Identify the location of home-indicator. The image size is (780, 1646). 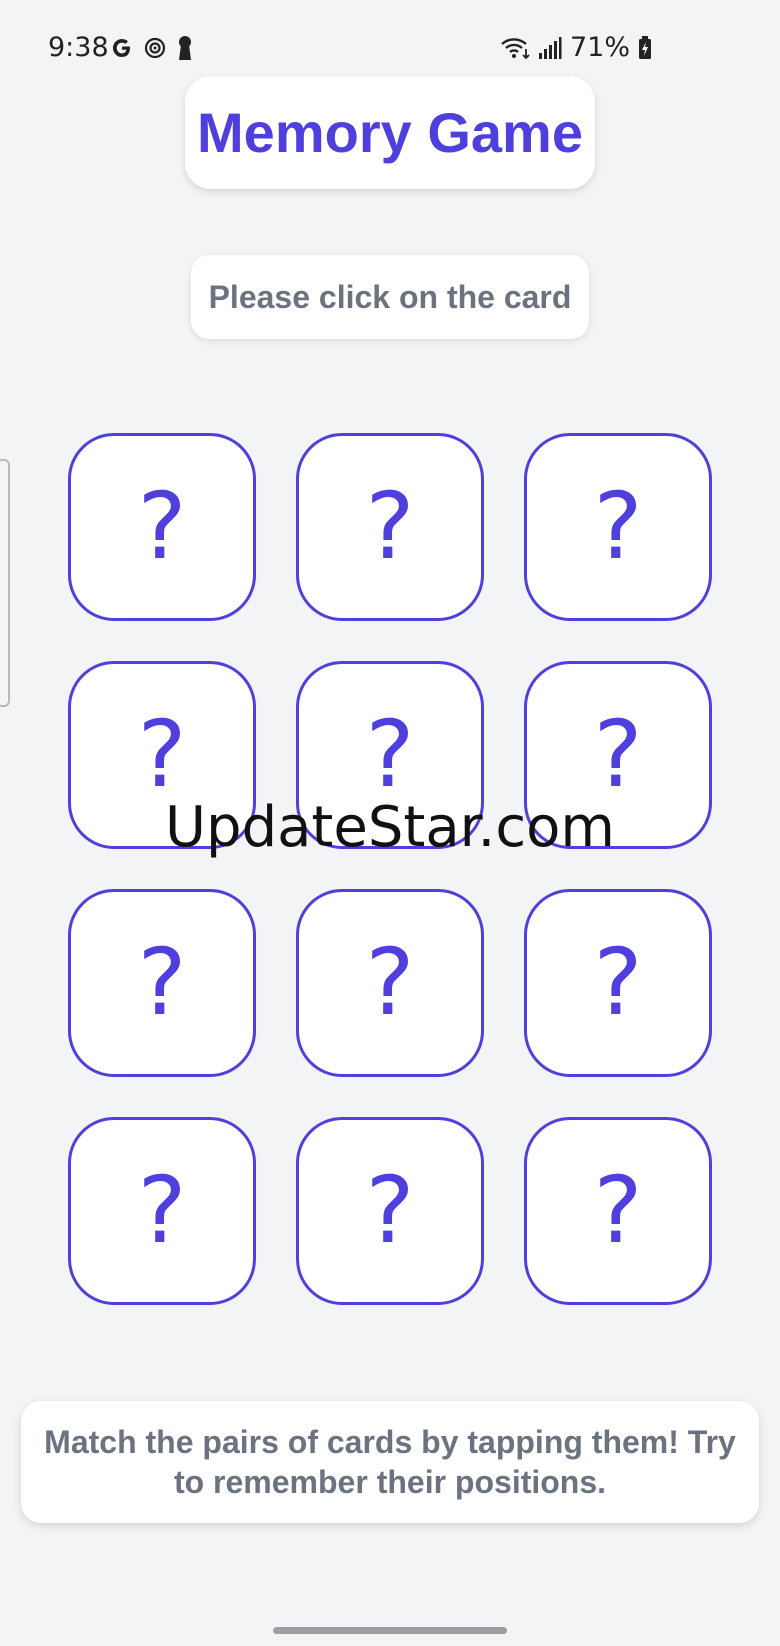
(390, 1630).